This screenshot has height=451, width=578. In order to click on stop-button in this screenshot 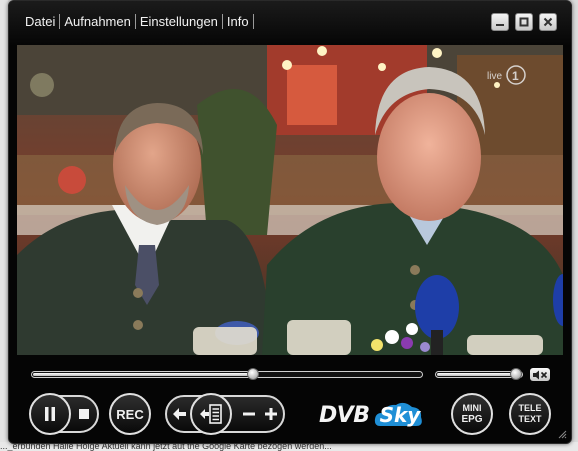, I will do `click(84, 414)`.